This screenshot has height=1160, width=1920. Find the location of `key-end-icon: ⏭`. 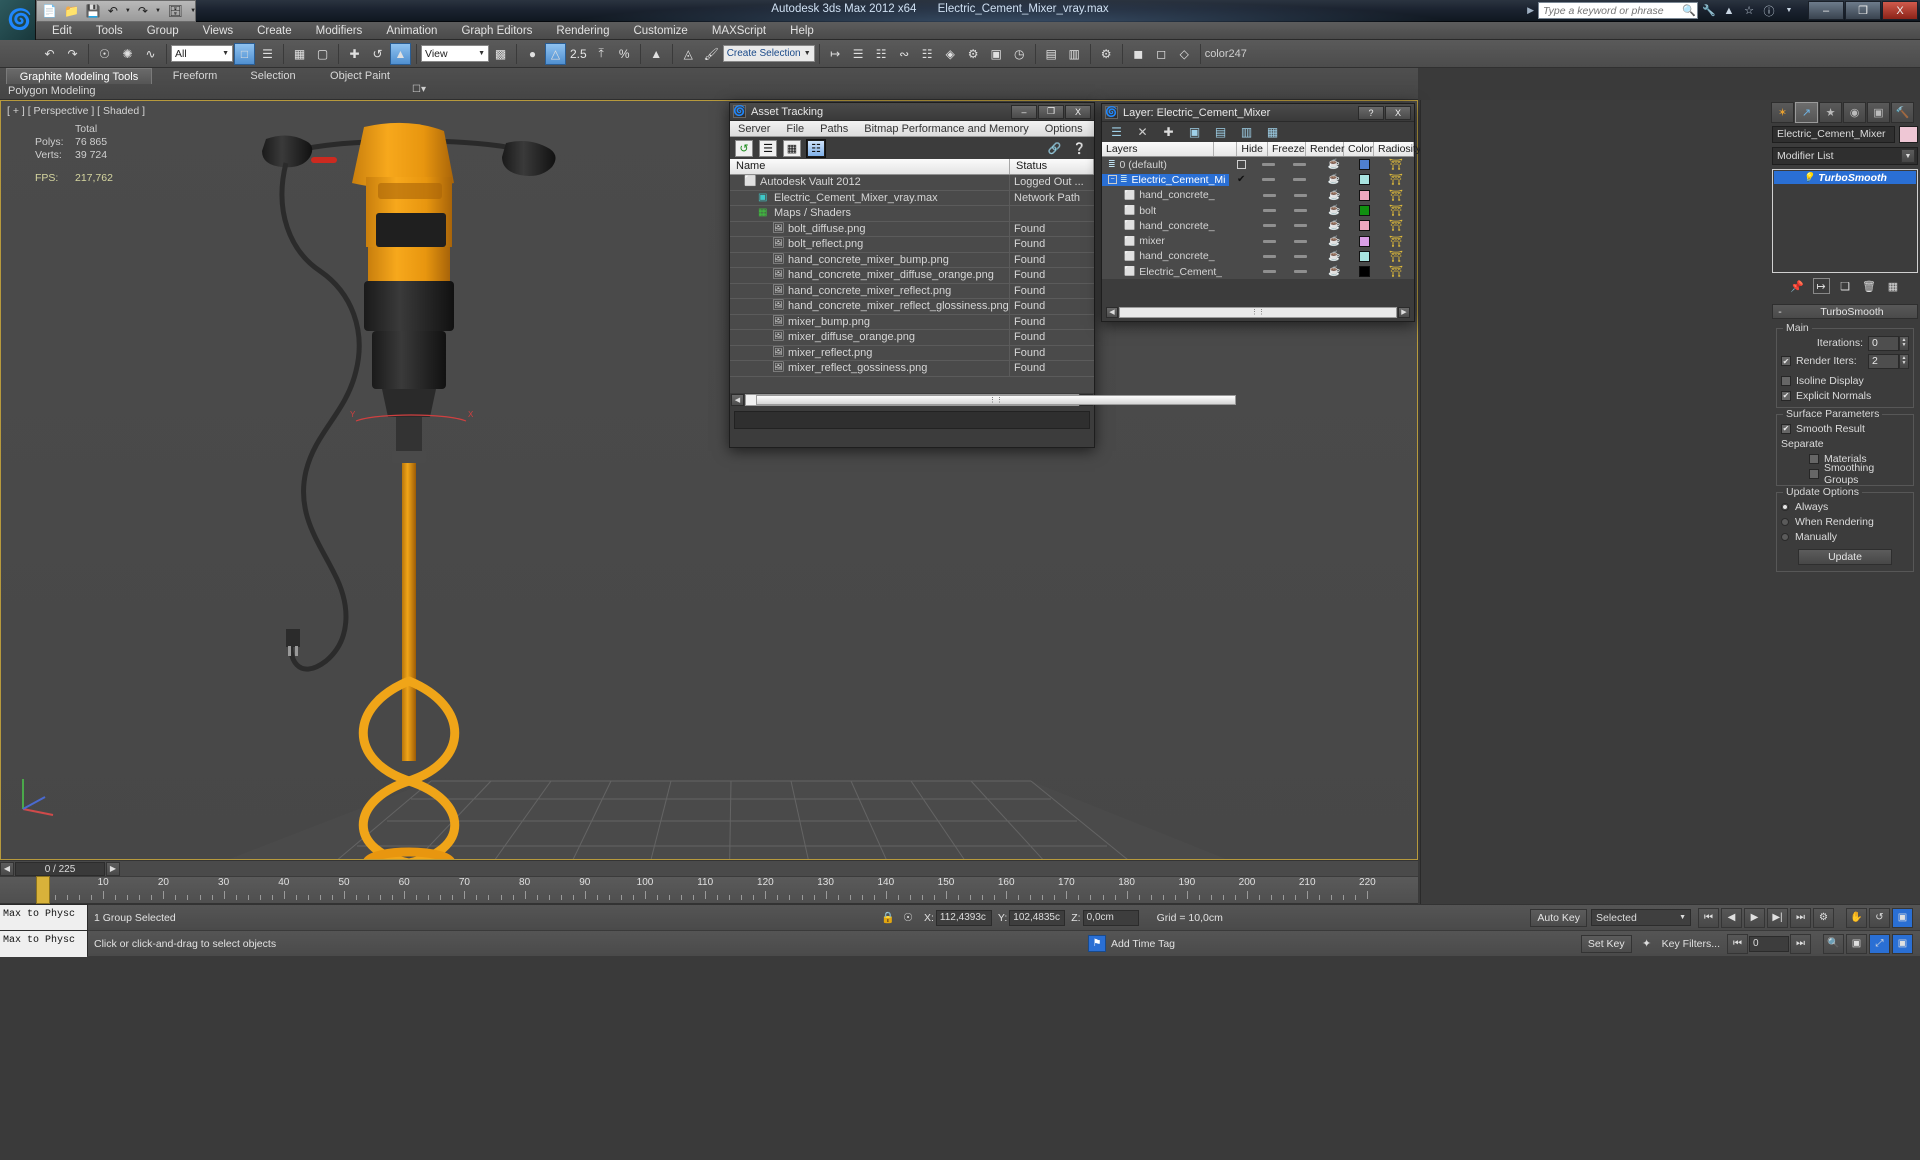

key-end-icon: ⏭ is located at coordinates (1800, 943).